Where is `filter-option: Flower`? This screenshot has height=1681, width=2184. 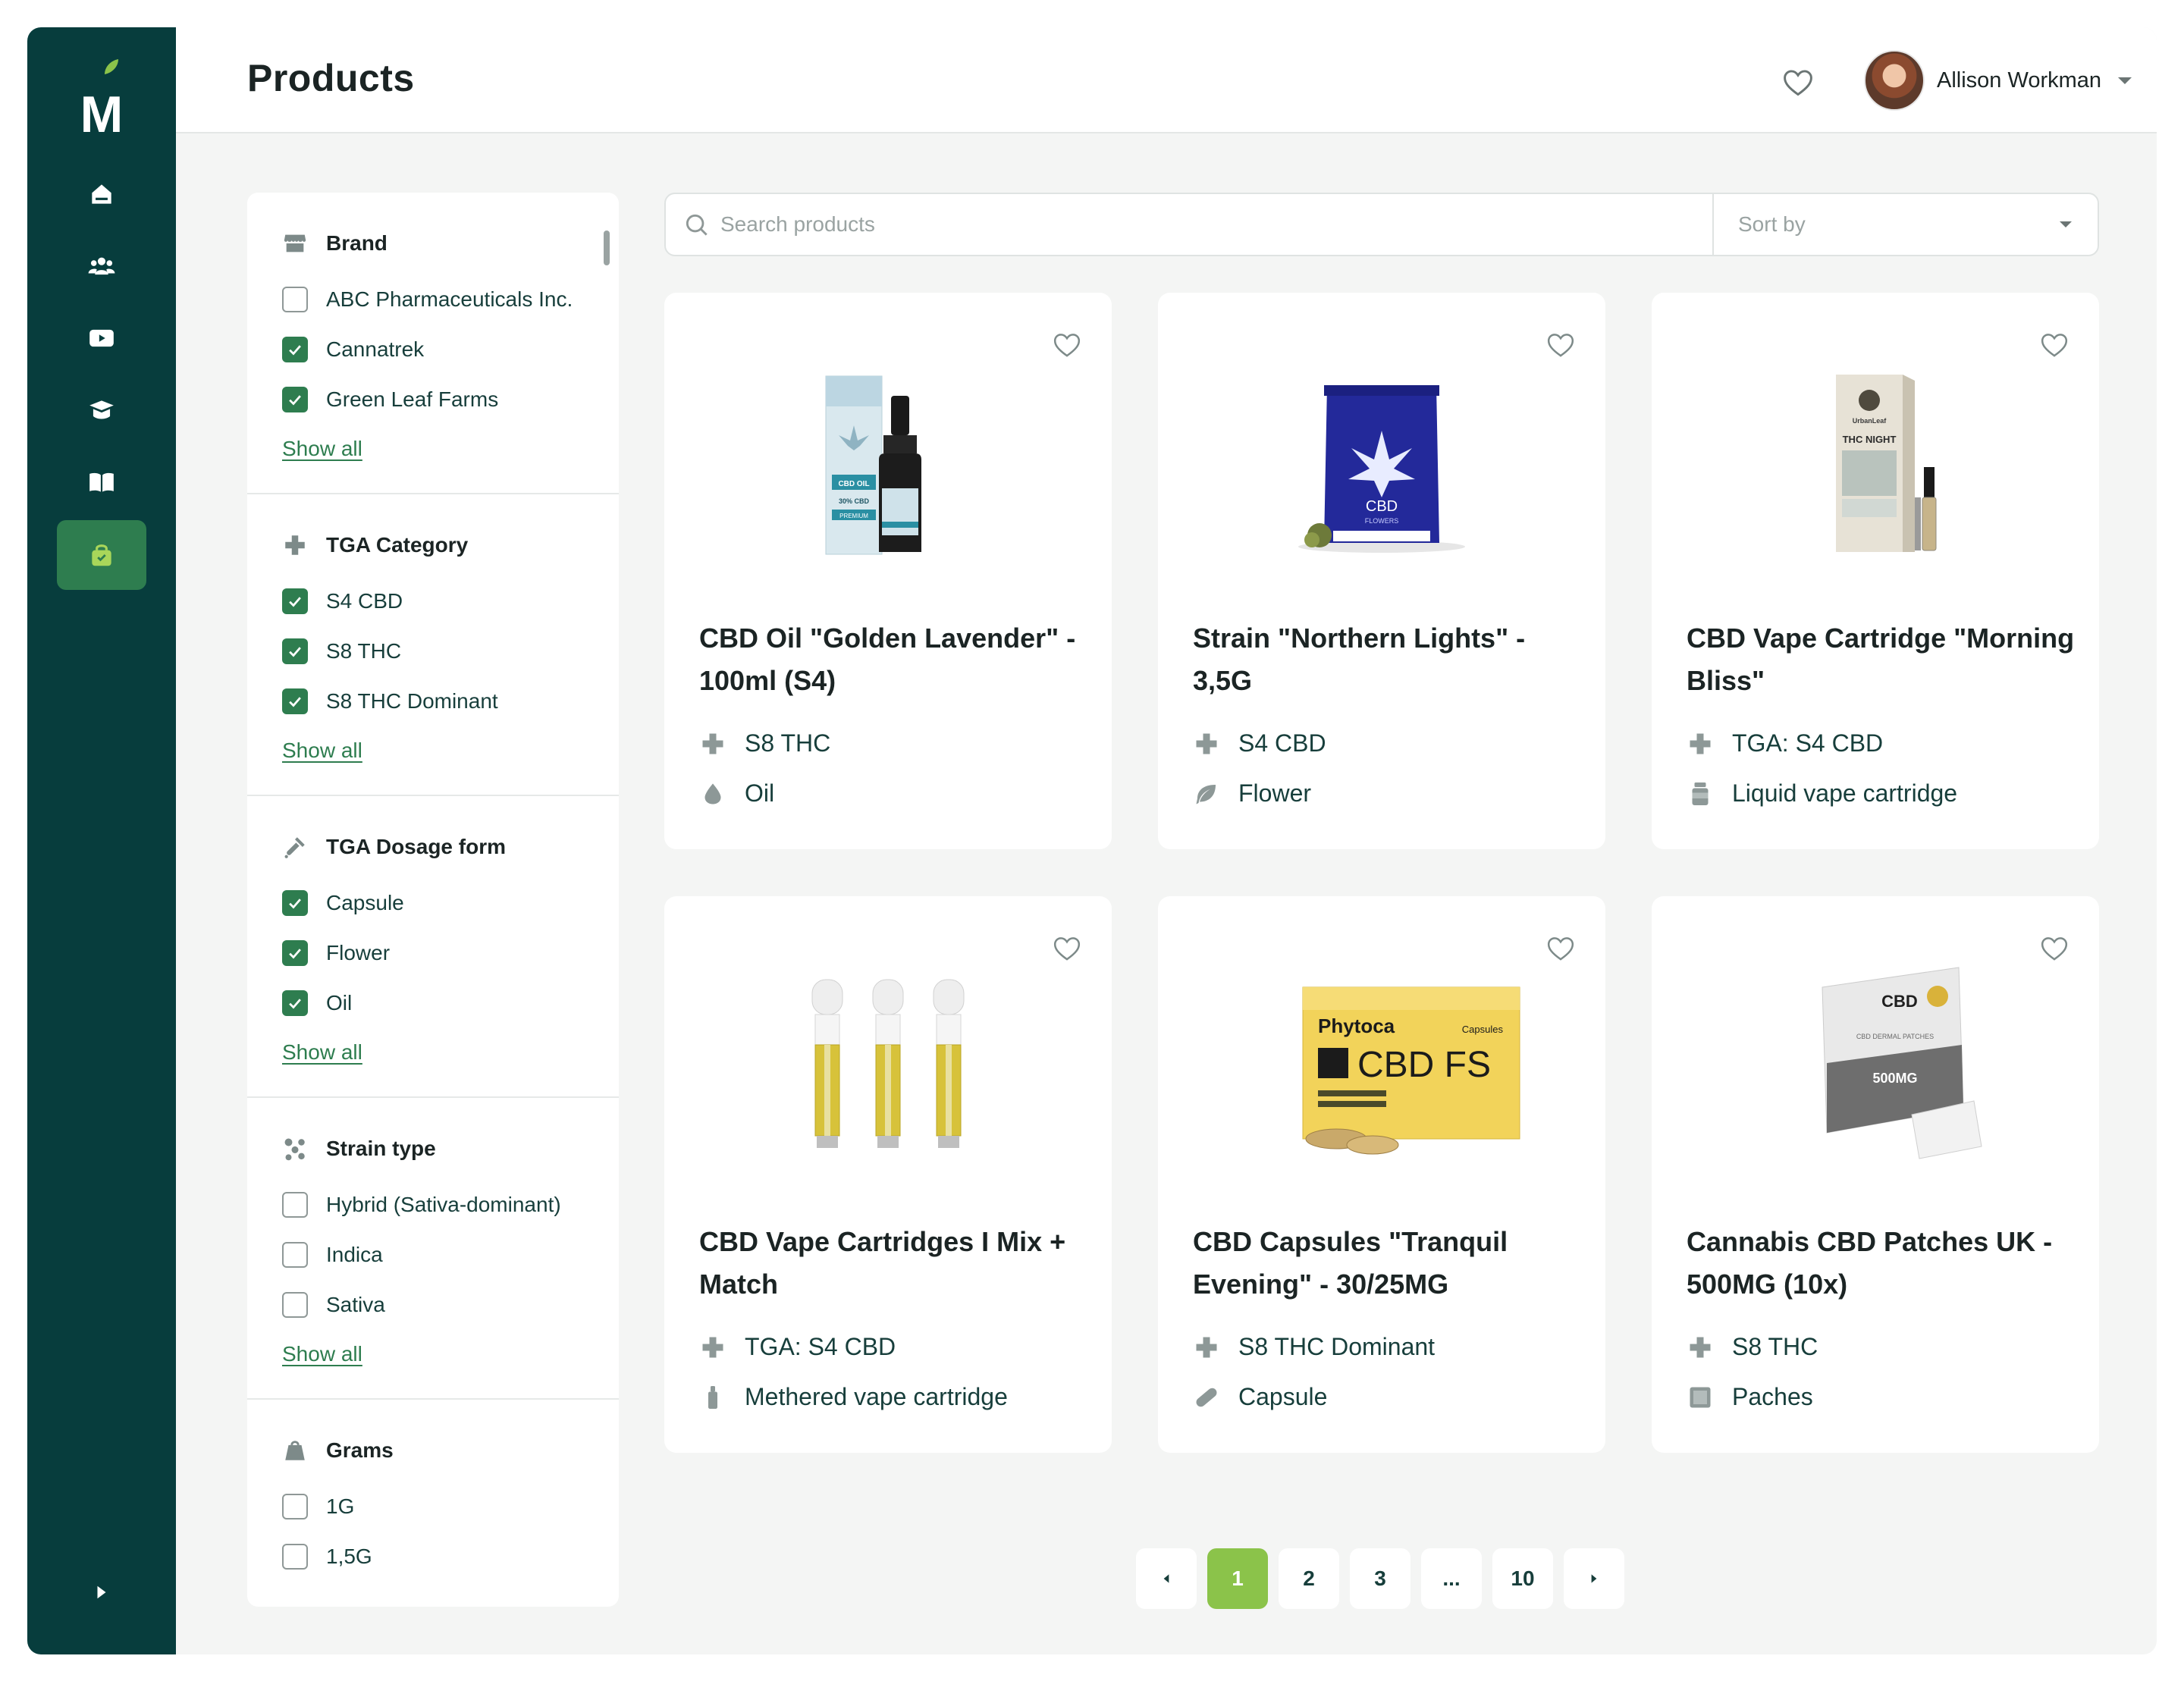 filter-option: Flower is located at coordinates (336, 953).